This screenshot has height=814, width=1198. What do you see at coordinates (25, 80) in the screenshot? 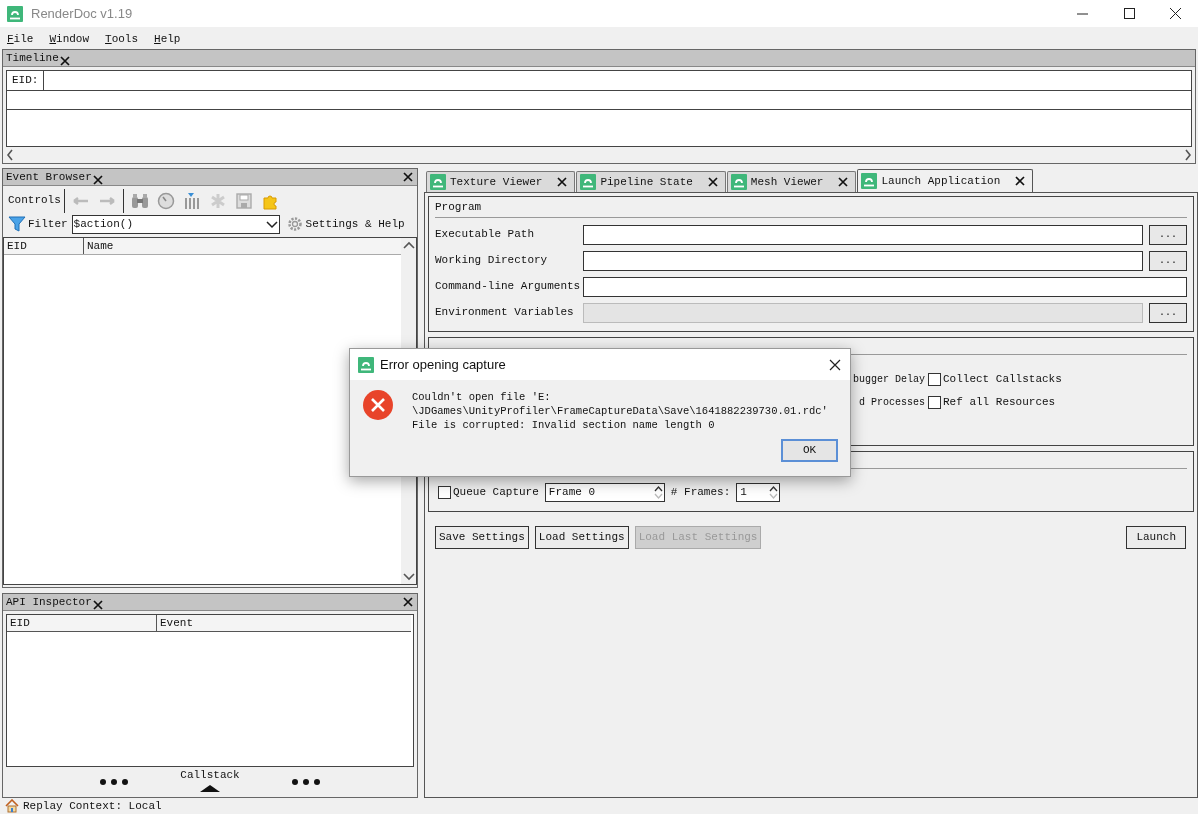
I see `eid-label: EID:` at bounding box center [25, 80].